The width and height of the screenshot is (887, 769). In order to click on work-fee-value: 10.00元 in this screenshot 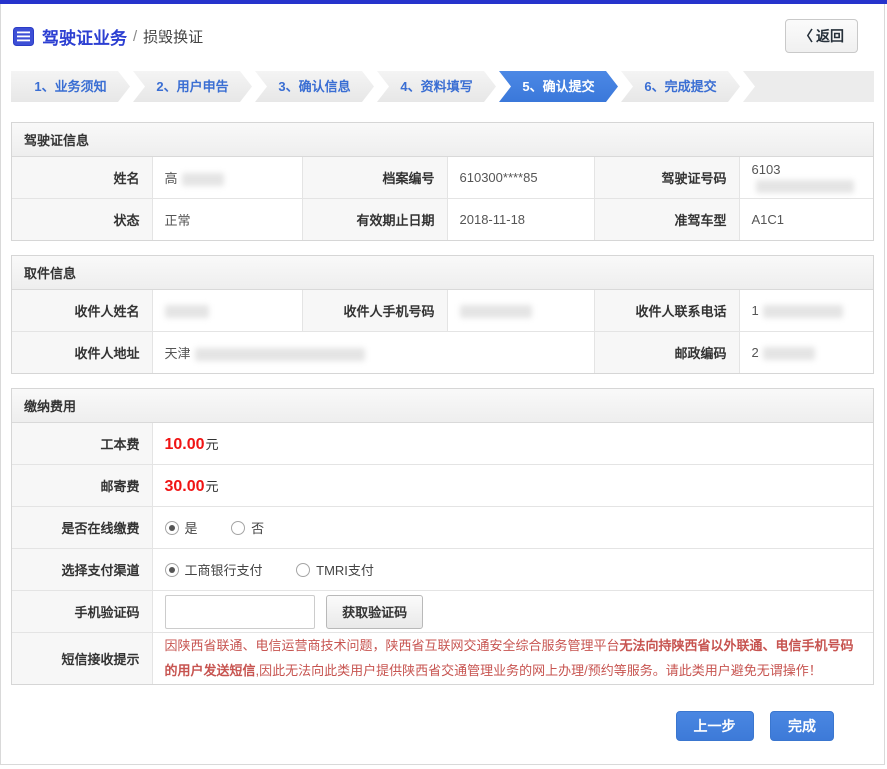, I will do `click(512, 444)`.